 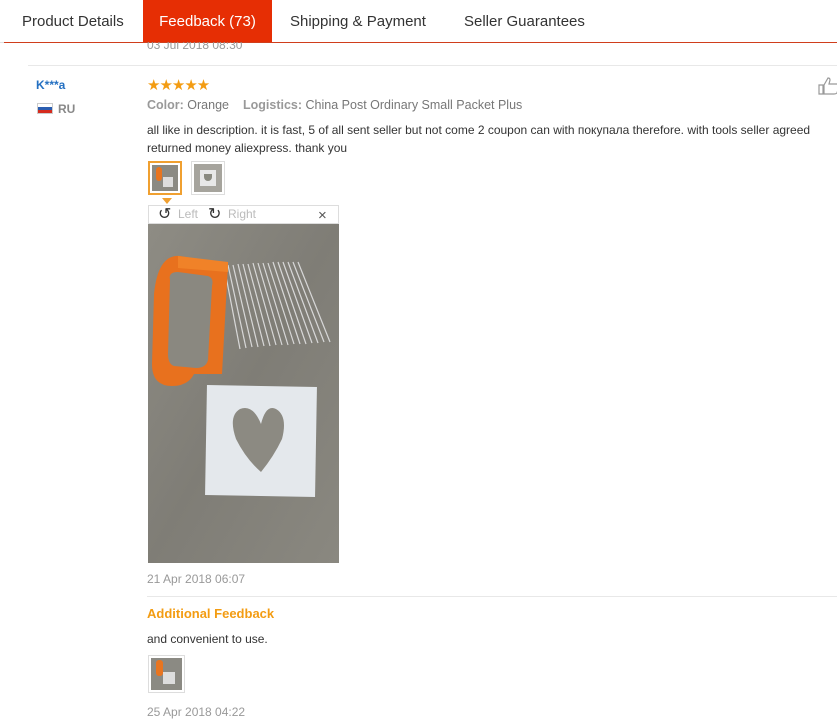 I want to click on color-meta: Color: Orange, so click(x=188, y=105).